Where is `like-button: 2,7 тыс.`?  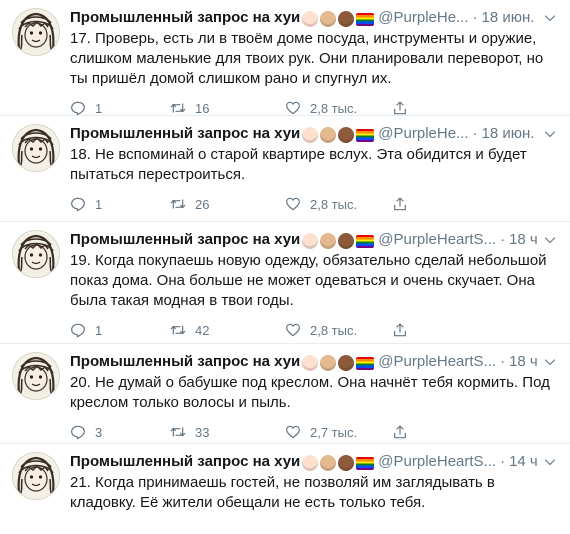 like-button: 2,7 тыс. is located at coordinates (321, 432).